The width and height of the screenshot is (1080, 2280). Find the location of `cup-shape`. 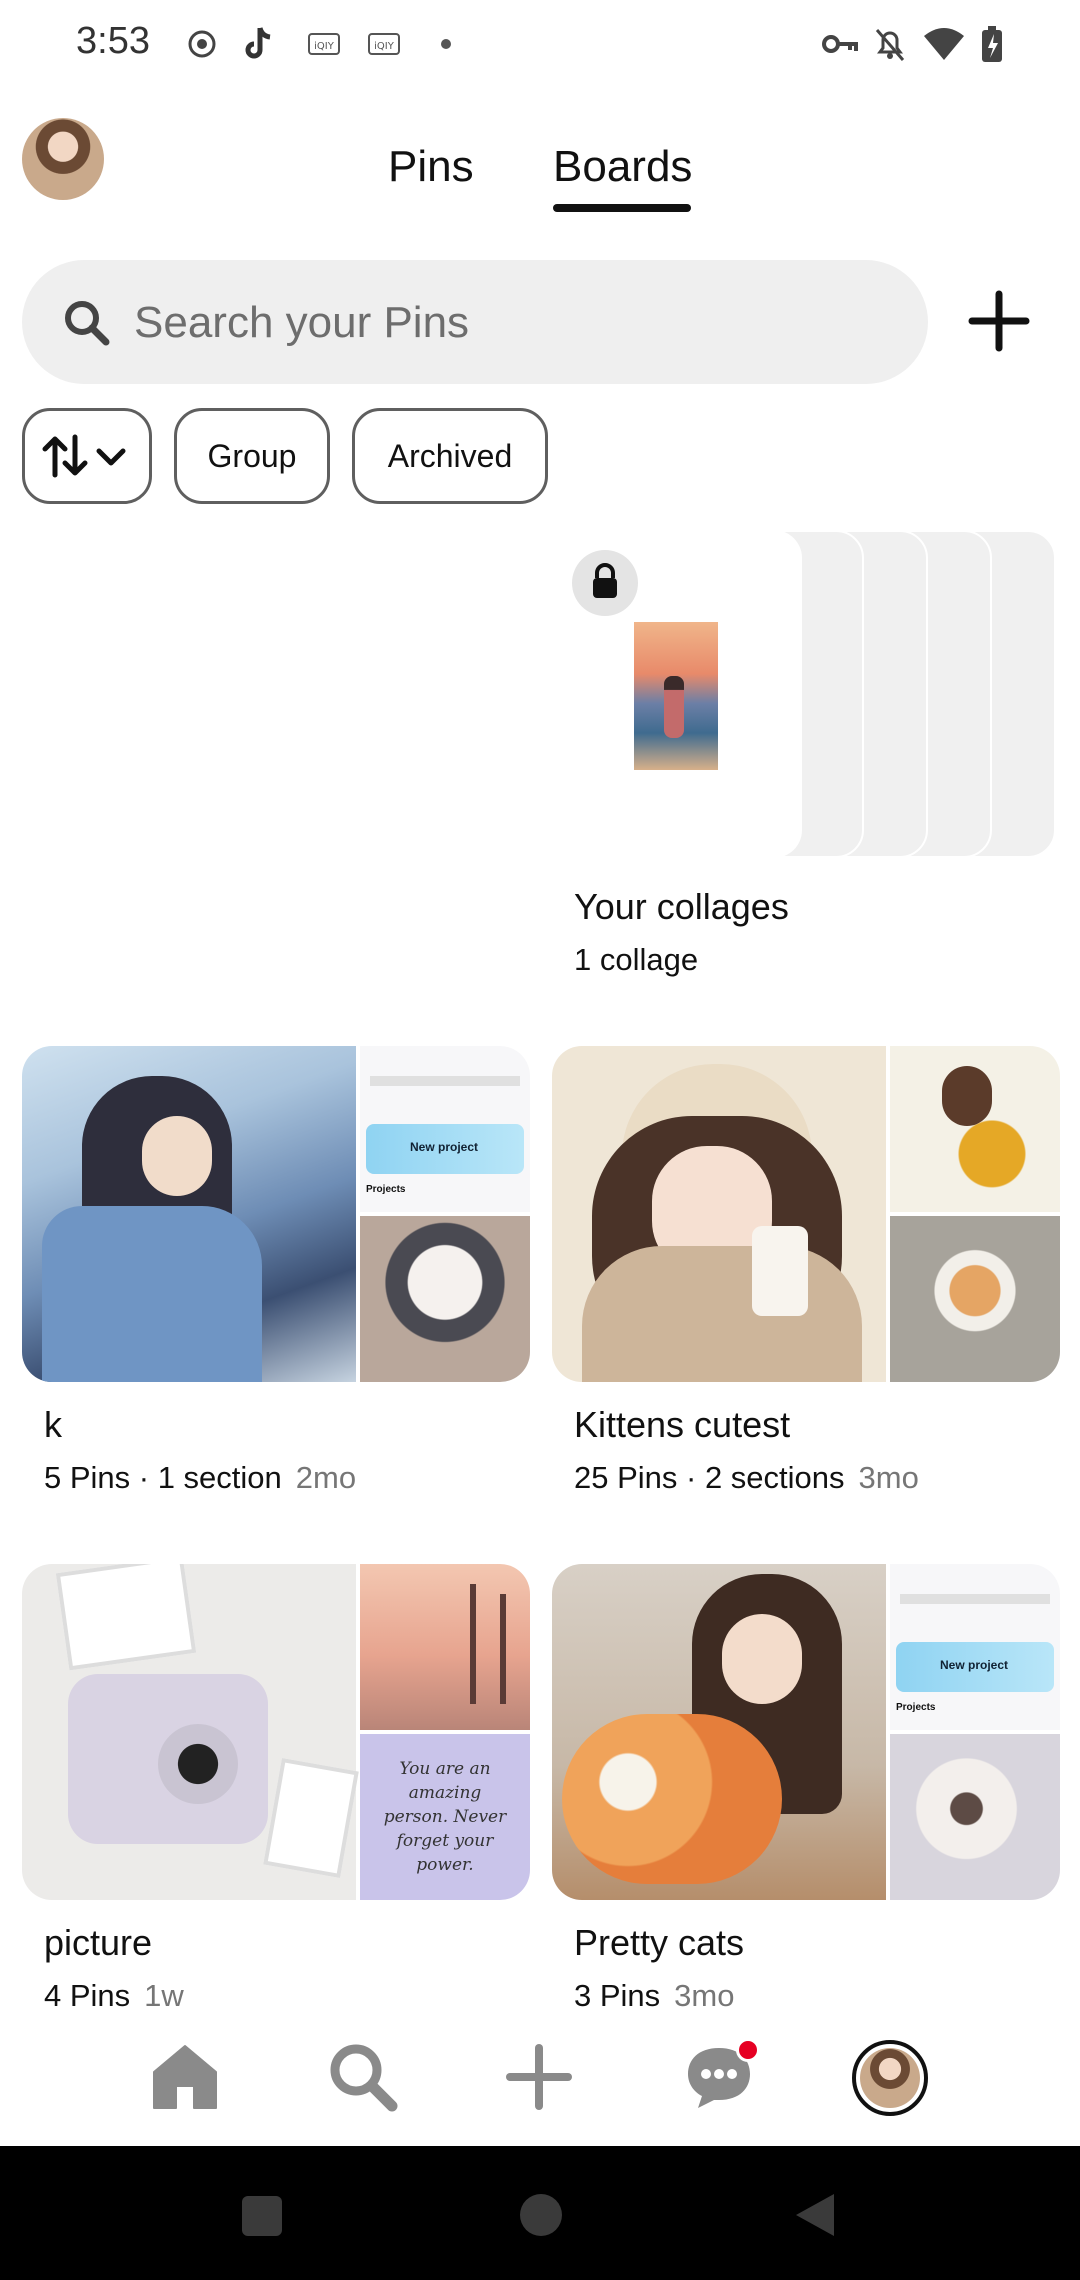

cup-shape is located at coordinates (780, 1271).